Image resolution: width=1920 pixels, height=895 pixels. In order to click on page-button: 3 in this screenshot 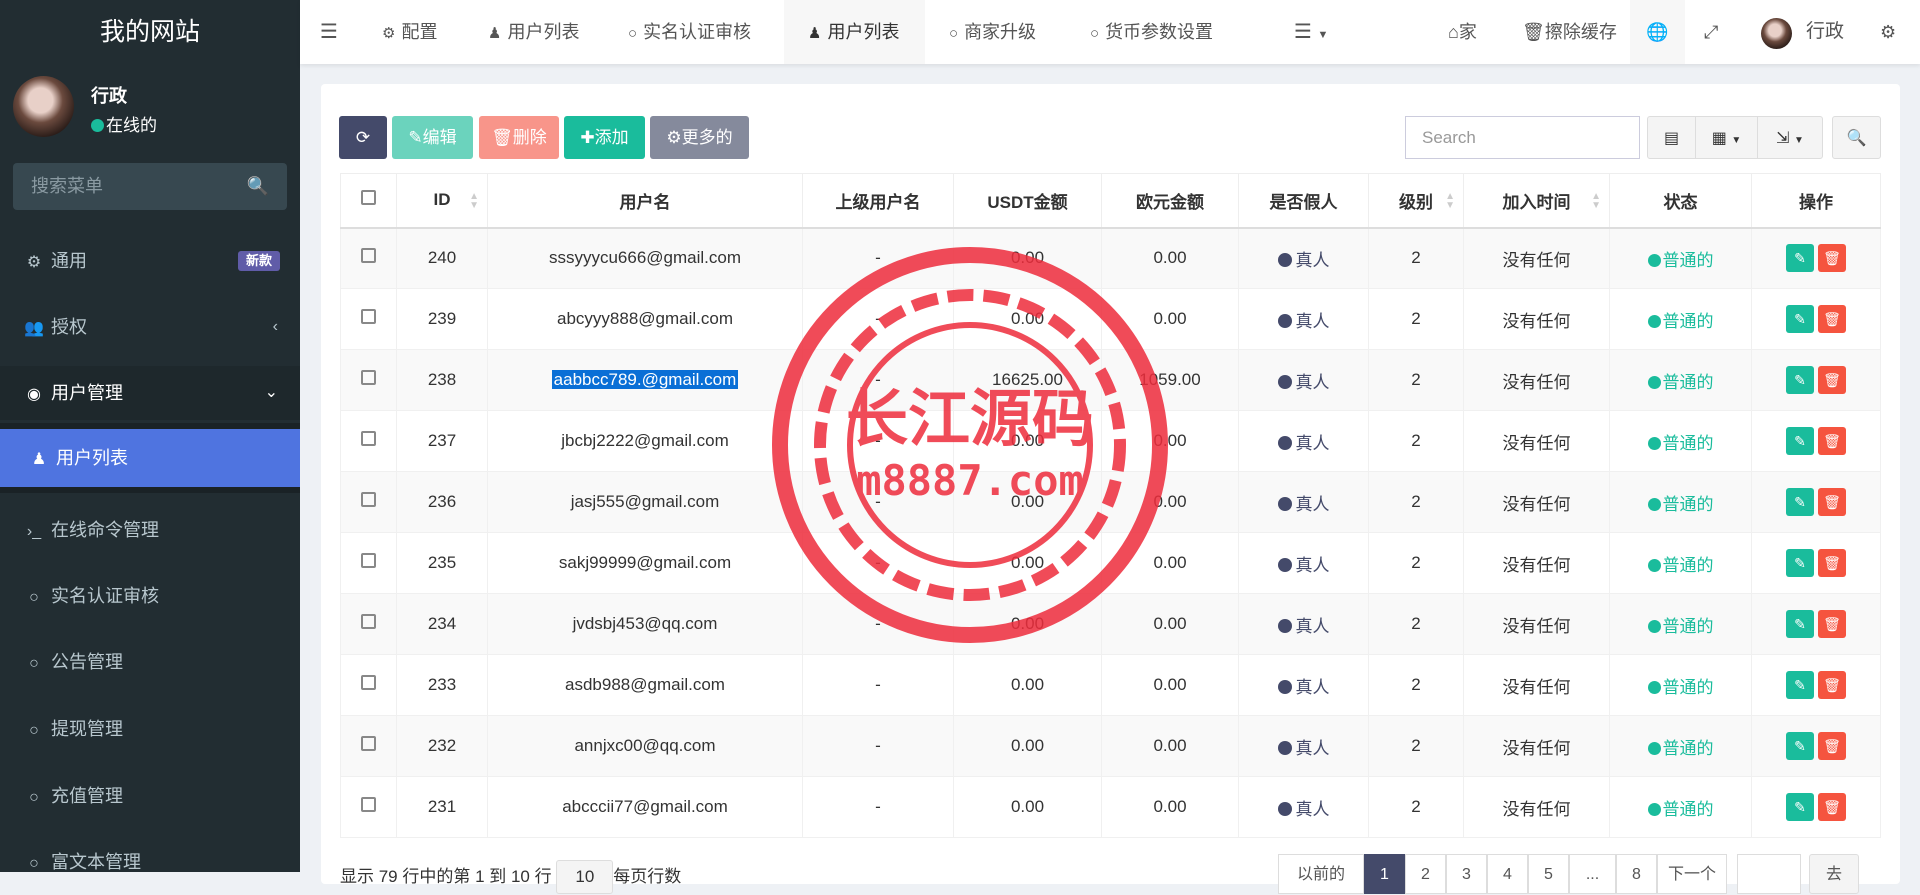, I will do `click(1466, 874)`.